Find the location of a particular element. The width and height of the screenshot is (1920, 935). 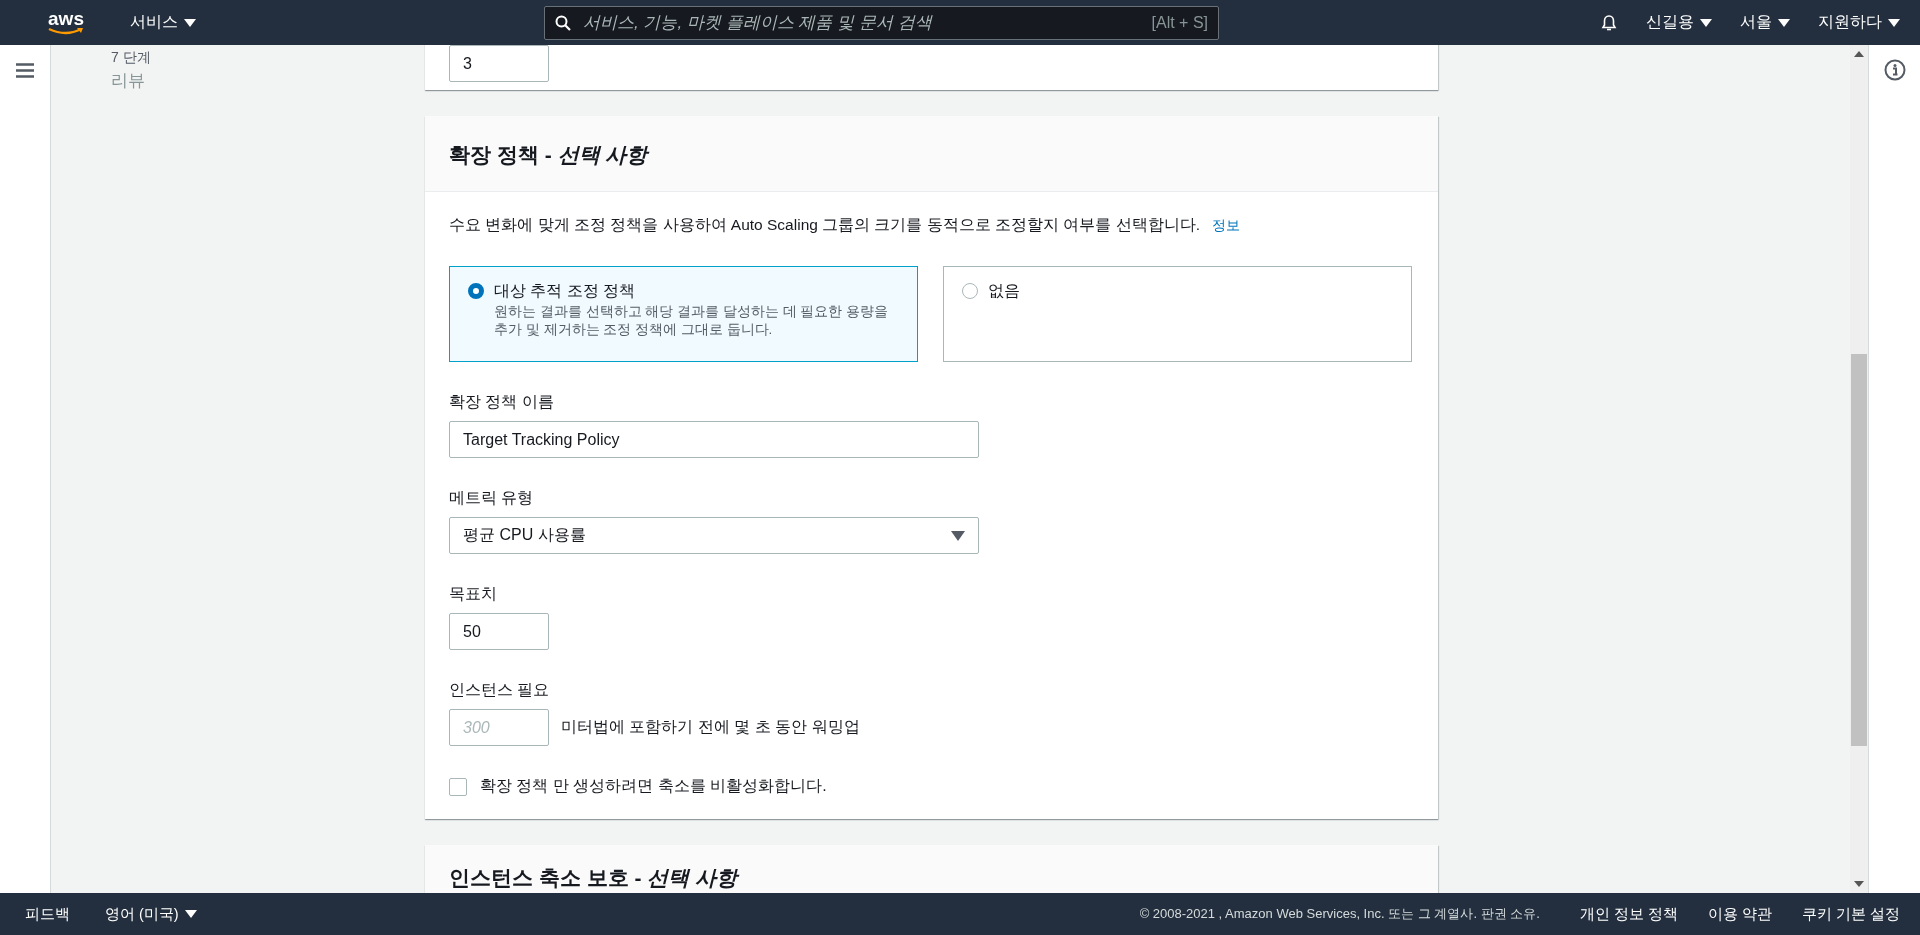

scroll-down-icon is located at coordinates (1859, 884).